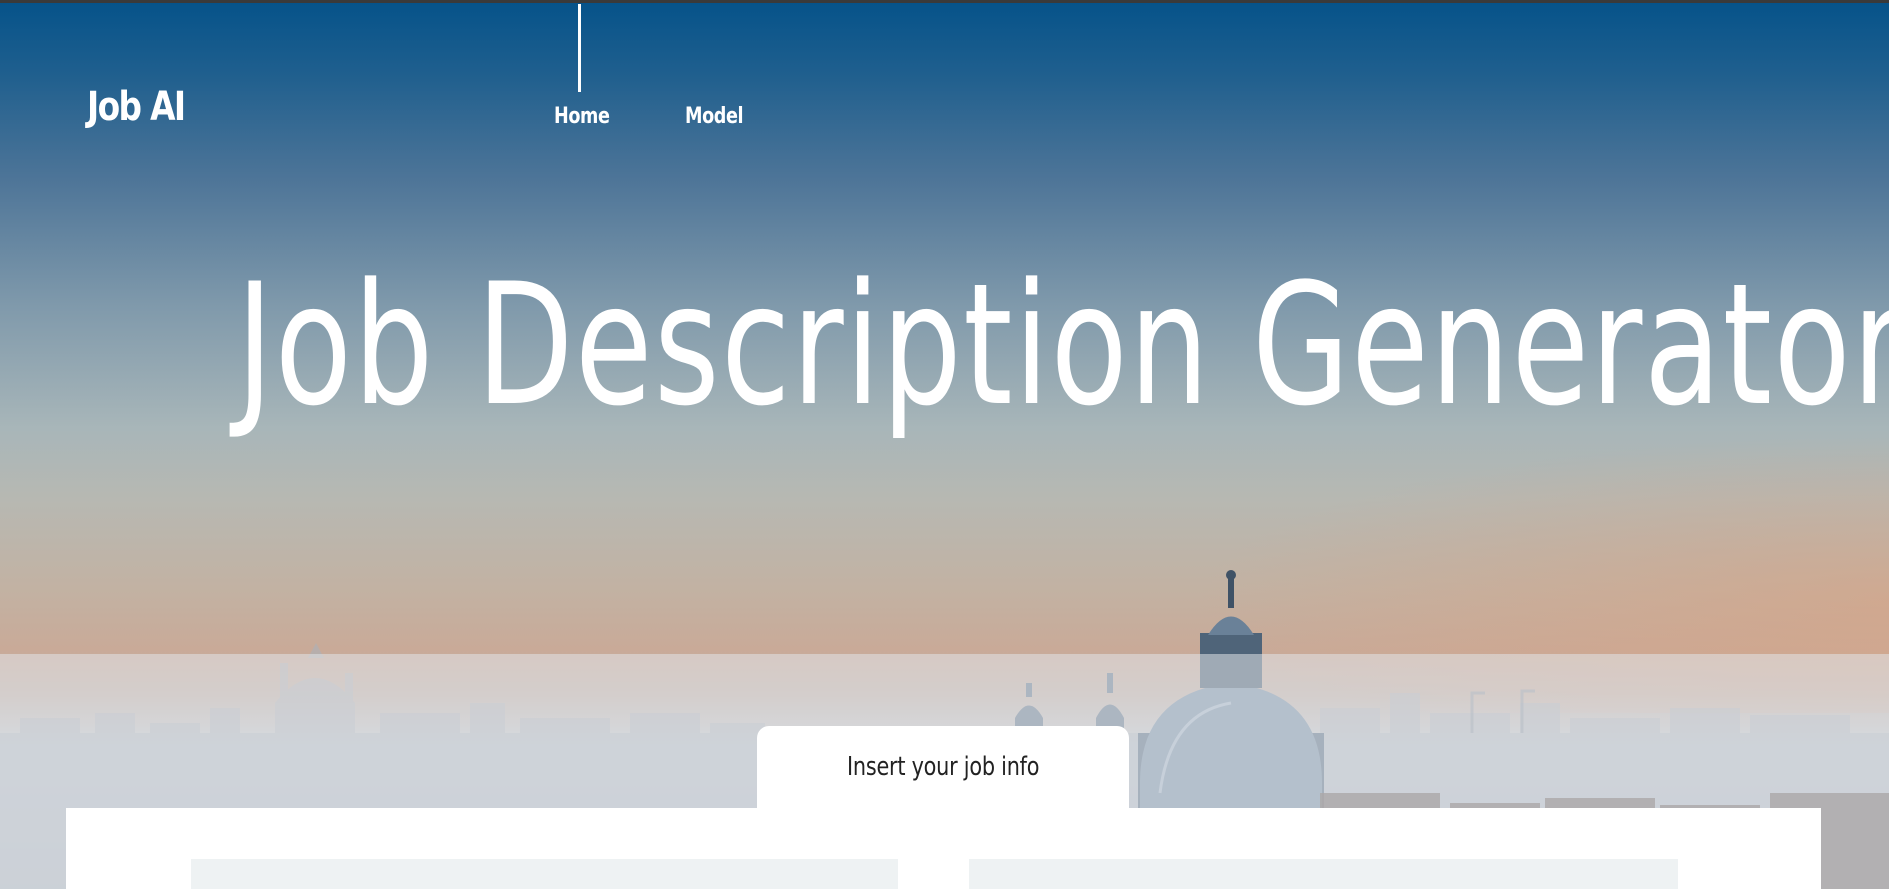 The image size is (1889, 889). I want to click on job-info-form-panel, so click(943, 848).